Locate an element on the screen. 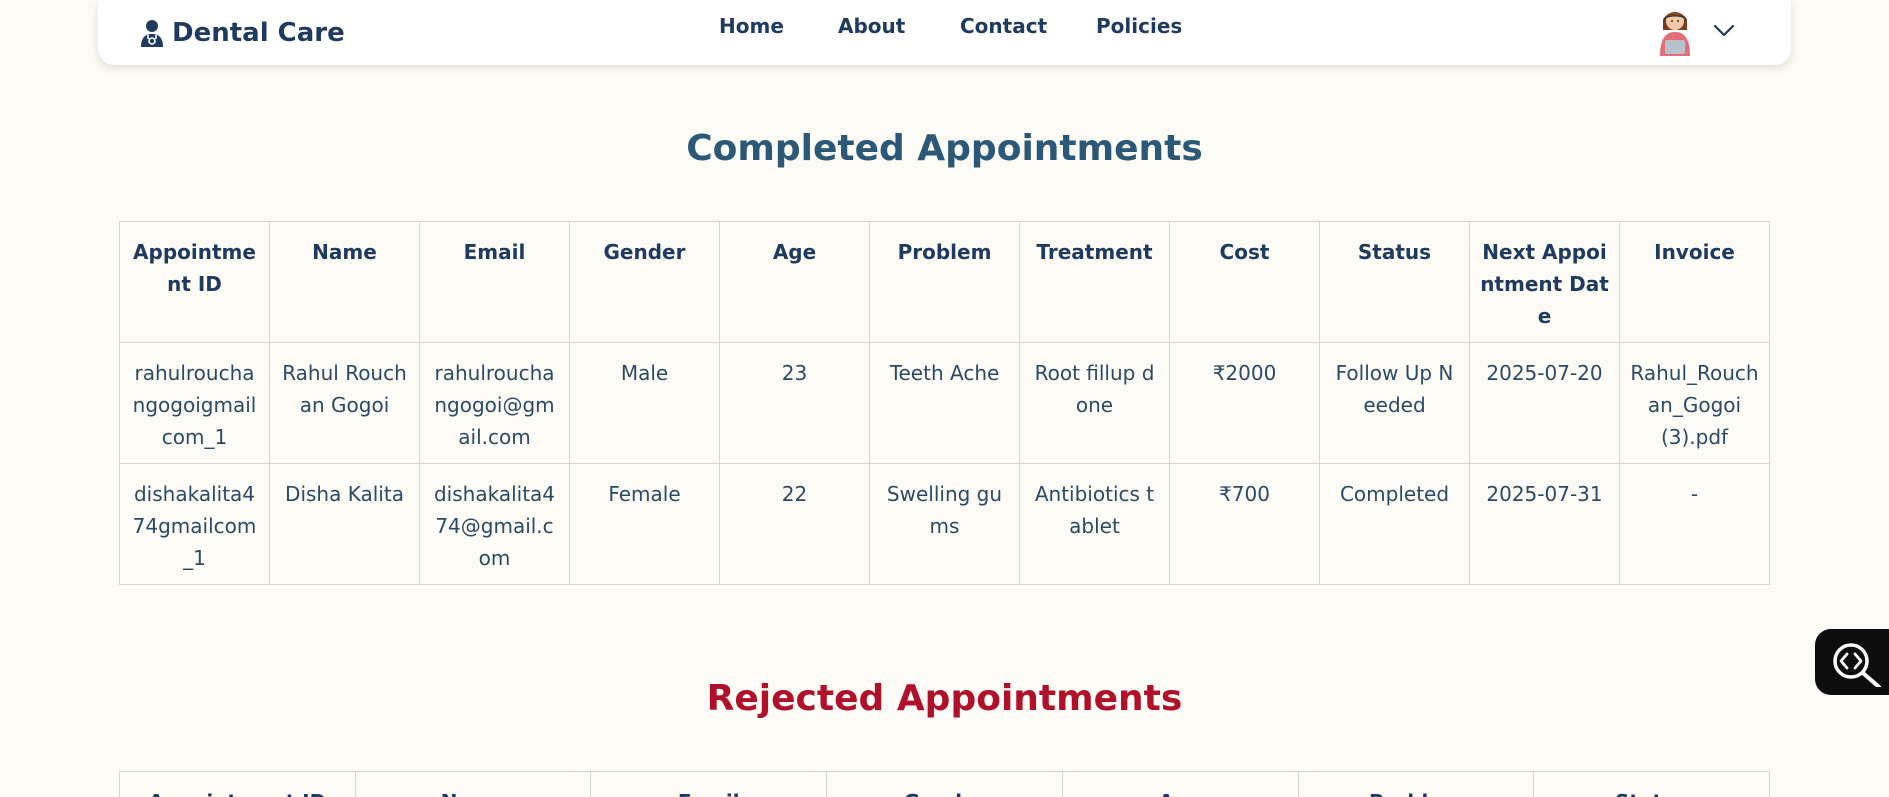  table-cell: Antibiotics tablet is located at coordinates (1094, 524).